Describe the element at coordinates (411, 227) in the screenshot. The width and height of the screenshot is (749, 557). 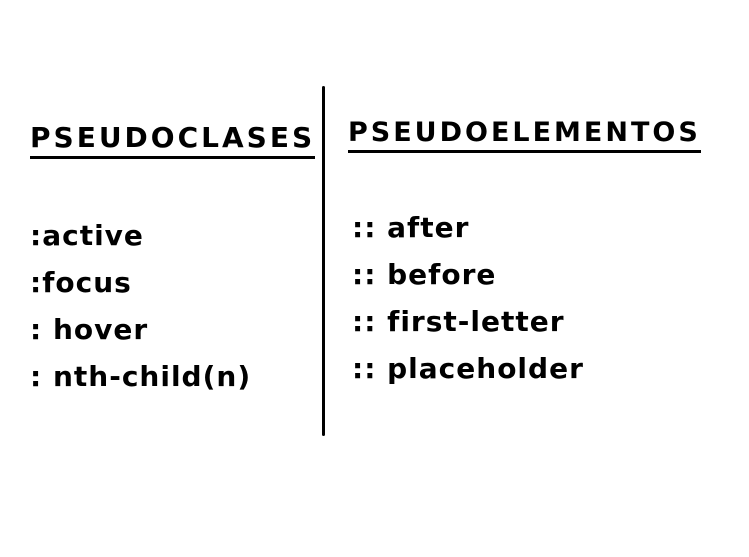
I see `pseudoelement-item-after: :: after` at that location.